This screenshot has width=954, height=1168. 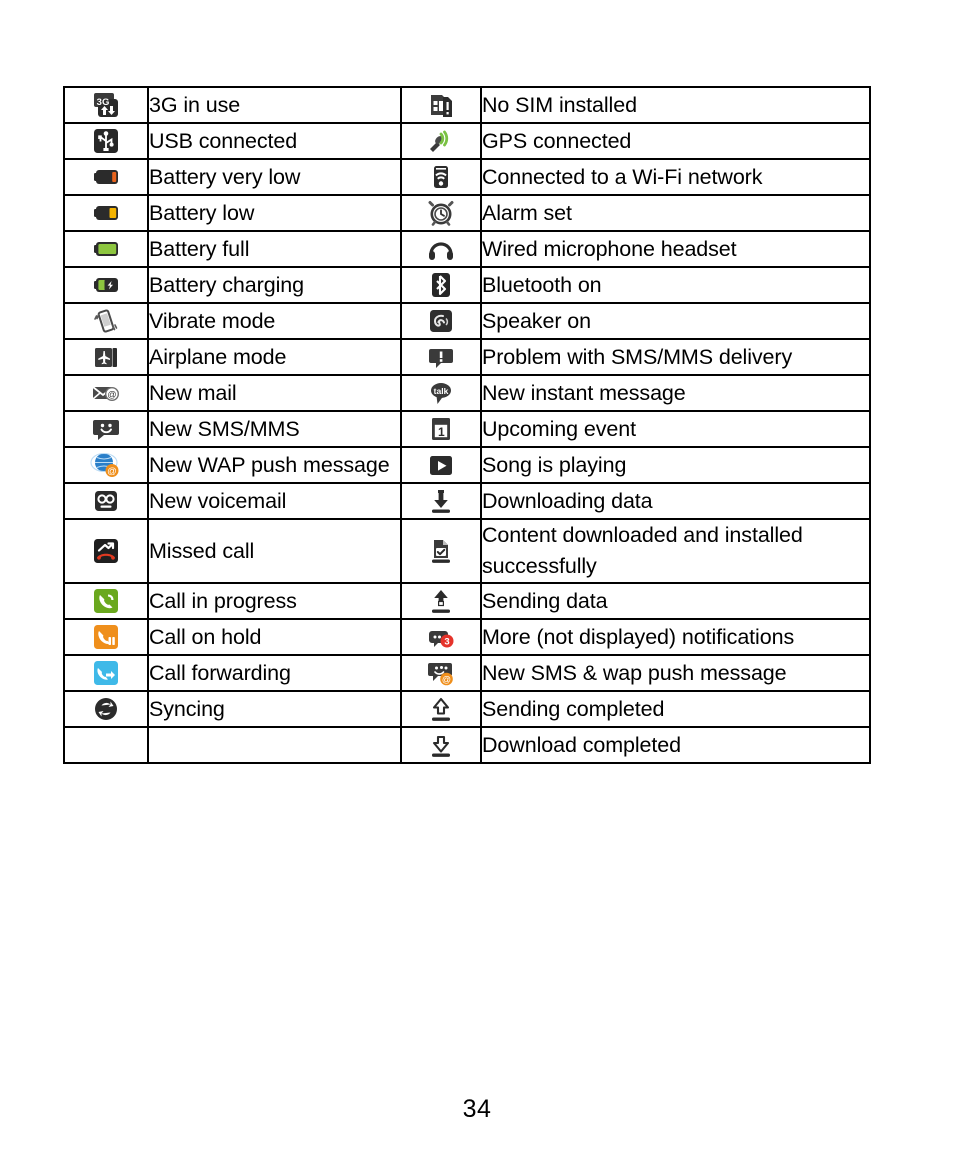 I want to click on label-call-on-hold: Call on hold, so click(x=274, y=637).